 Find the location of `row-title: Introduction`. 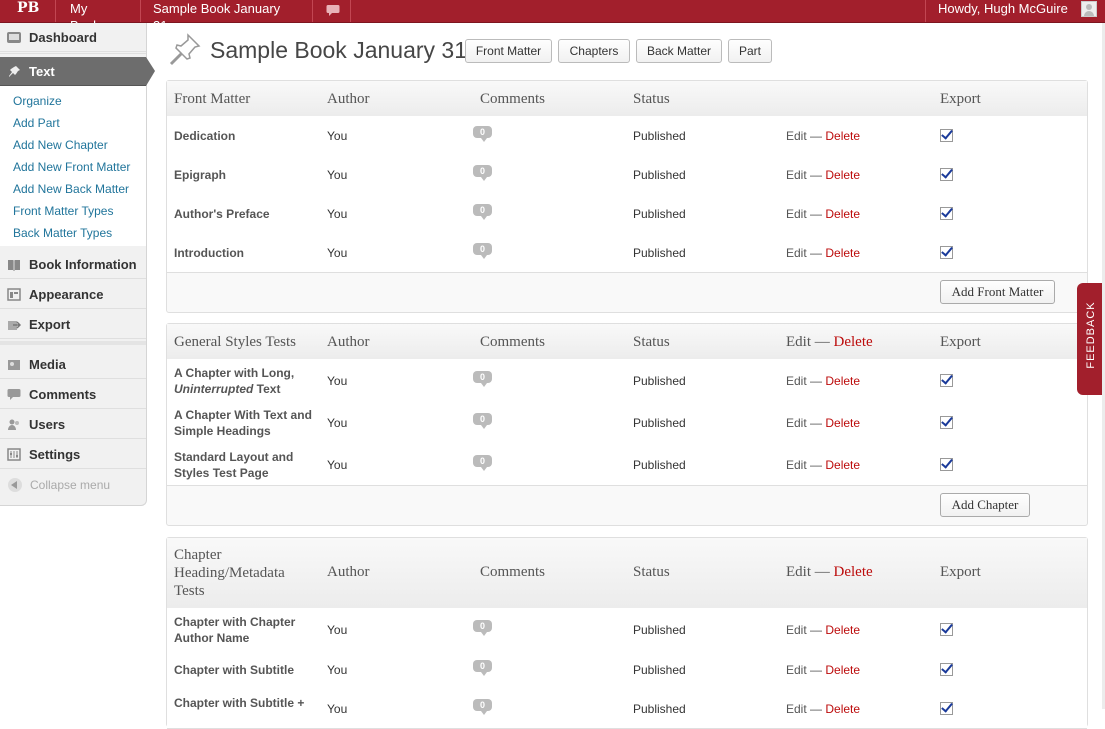

row-title: Introduction is located at coordinates (239, 253).